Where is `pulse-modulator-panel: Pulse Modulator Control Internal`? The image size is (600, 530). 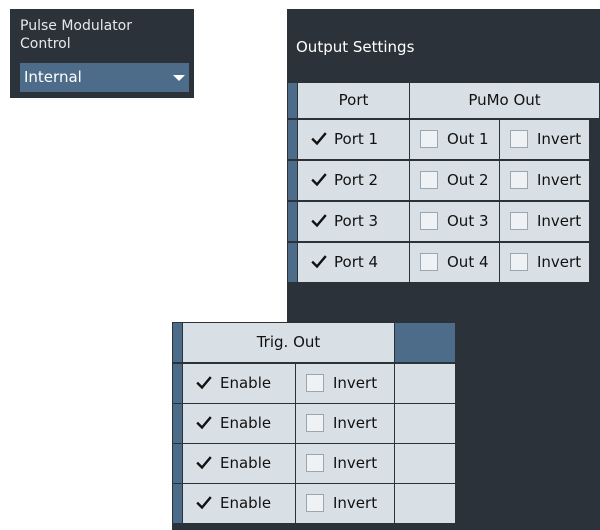
pulse-modulator-panel: Pulse Modulator Control Internal is located at coordinates (102, 53).